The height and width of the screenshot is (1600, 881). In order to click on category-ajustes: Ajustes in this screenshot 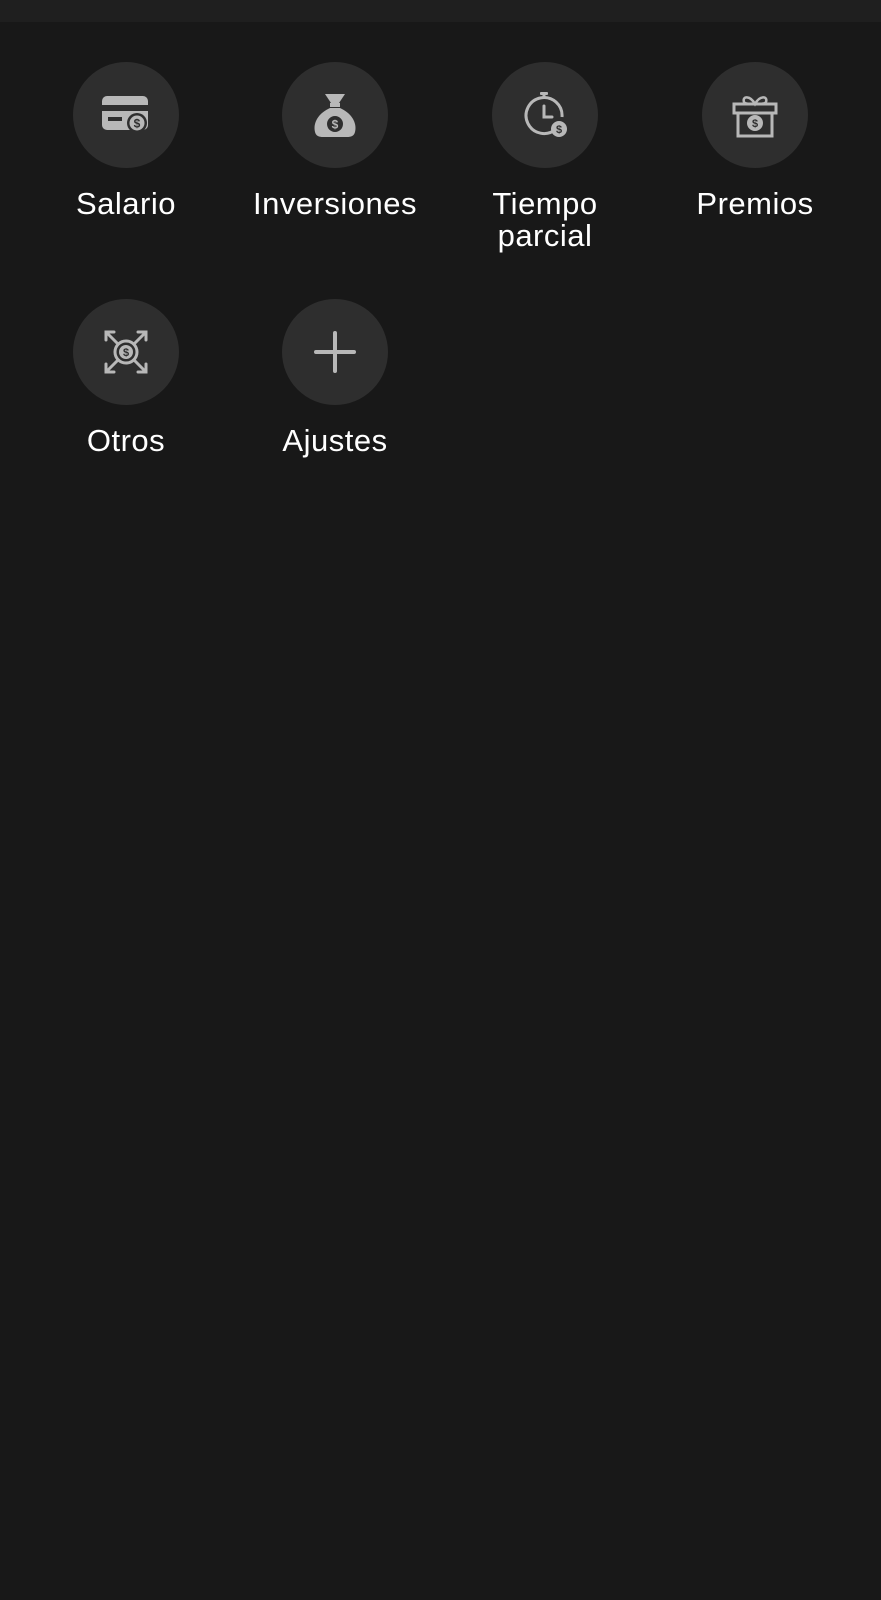, I will do `click(335, 378)`.